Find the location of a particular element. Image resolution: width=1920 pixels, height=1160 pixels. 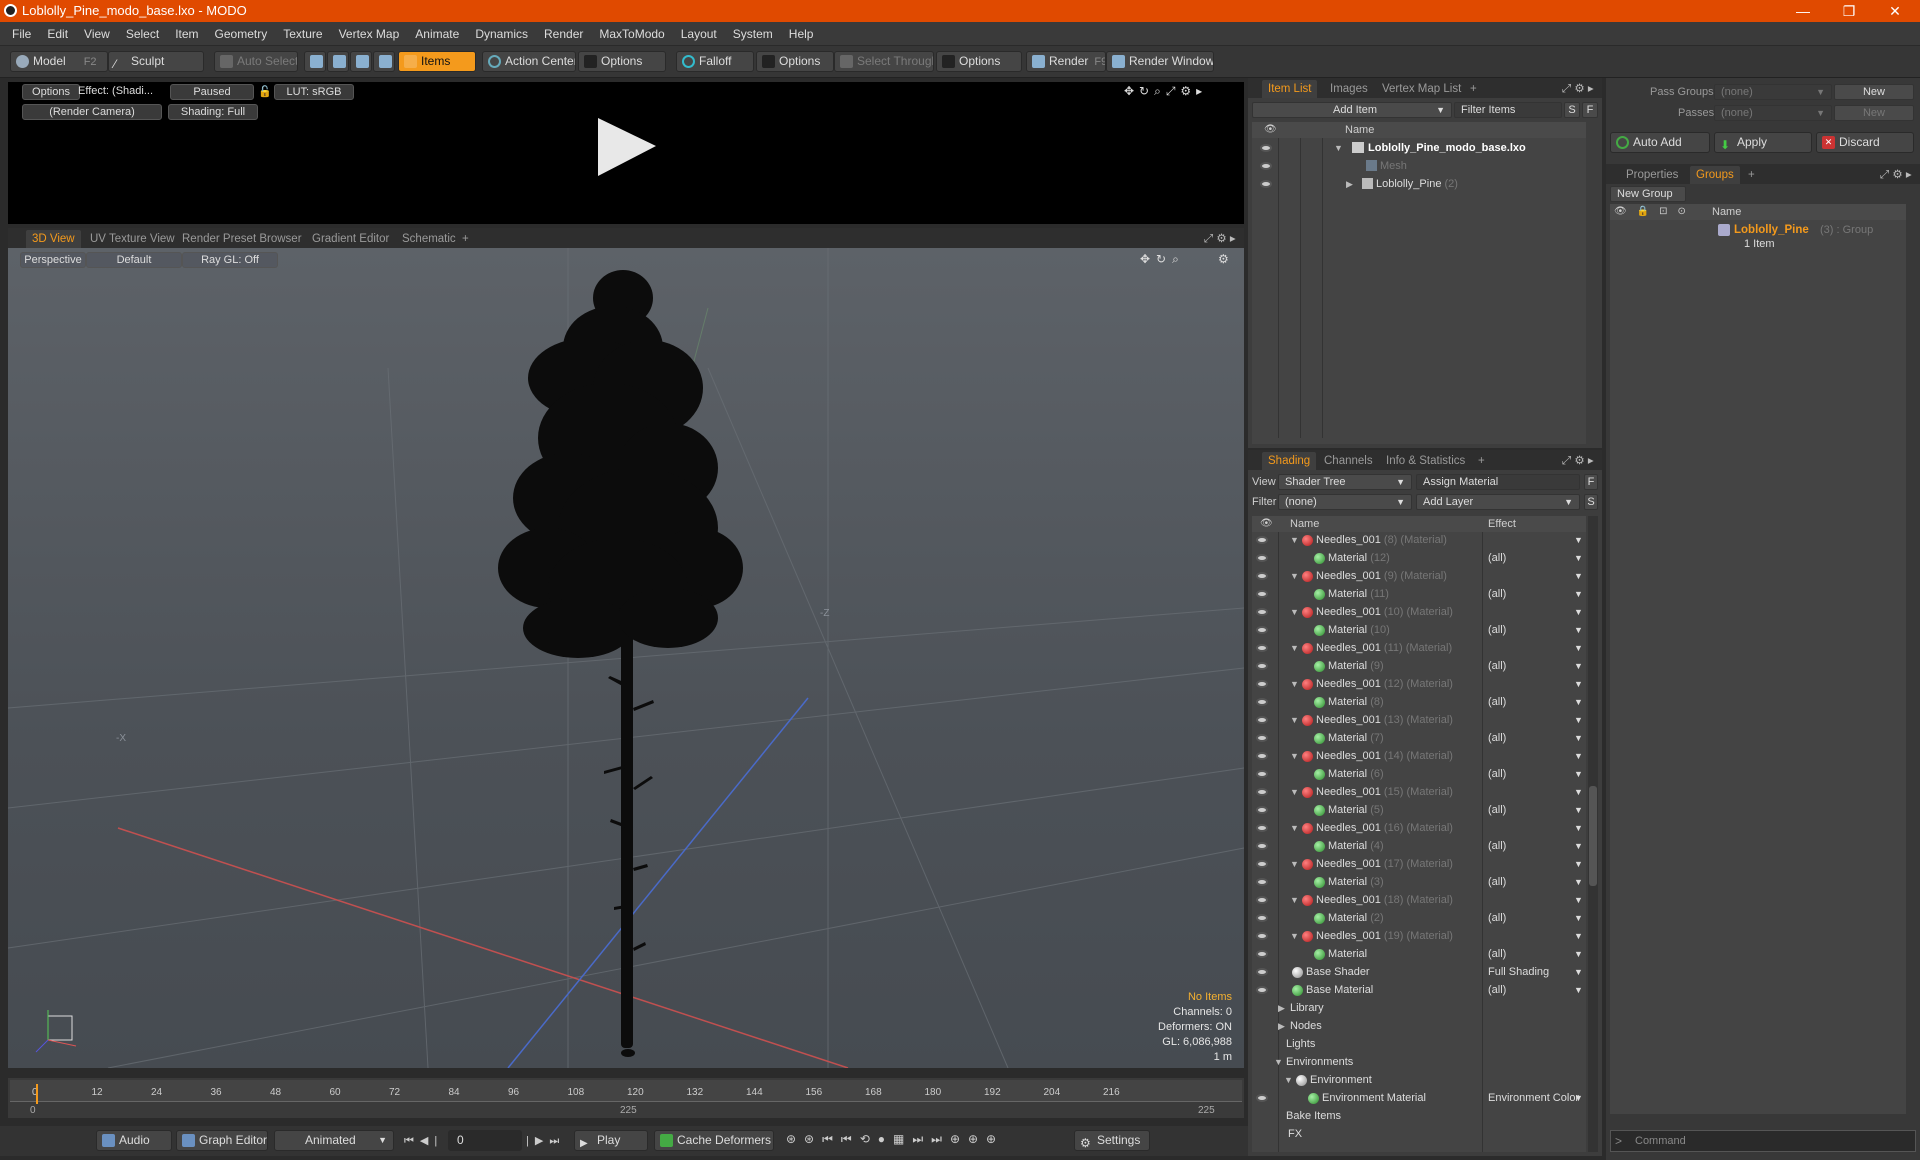

shader-row-env: ▼ Environment is located at coordinates (1419, 1081).